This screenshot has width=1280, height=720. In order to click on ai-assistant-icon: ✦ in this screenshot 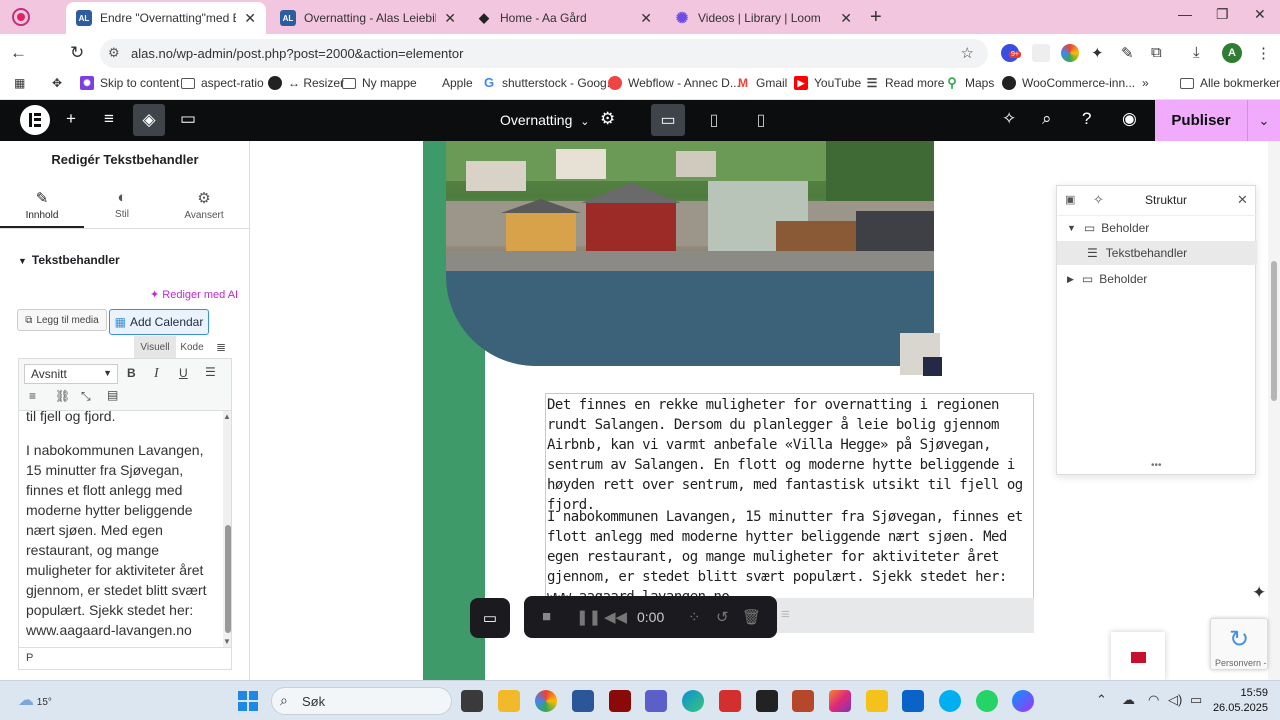, I will do `click(1259, 593)`.